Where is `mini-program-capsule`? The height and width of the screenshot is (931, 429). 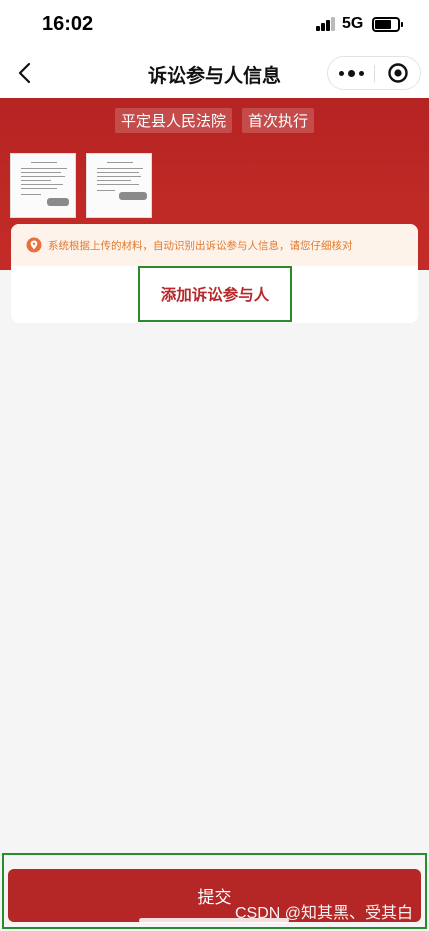 mini-program-capsule is located at coordinates (374, 73).